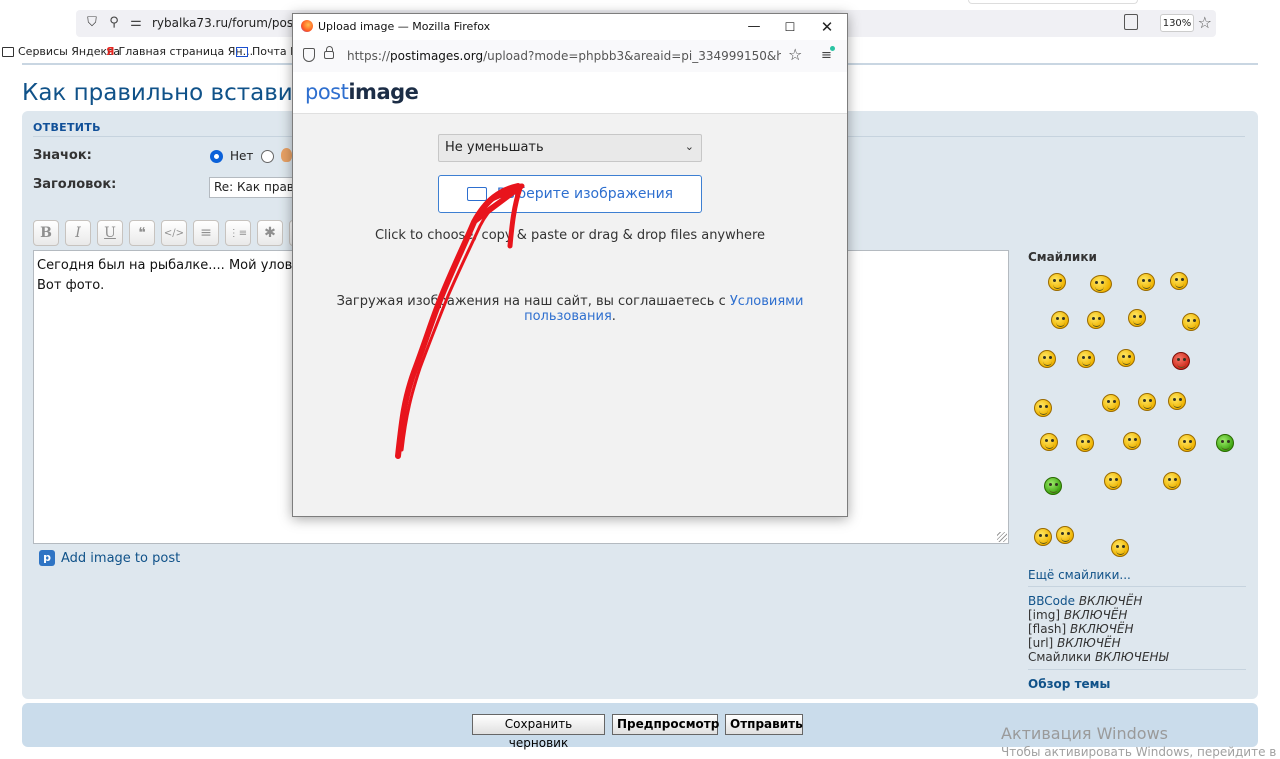 The image size is (1280, 759). Describe the element at coordinates (142, 233) in the screenshot. I see `quote-button: ❝` at that location.